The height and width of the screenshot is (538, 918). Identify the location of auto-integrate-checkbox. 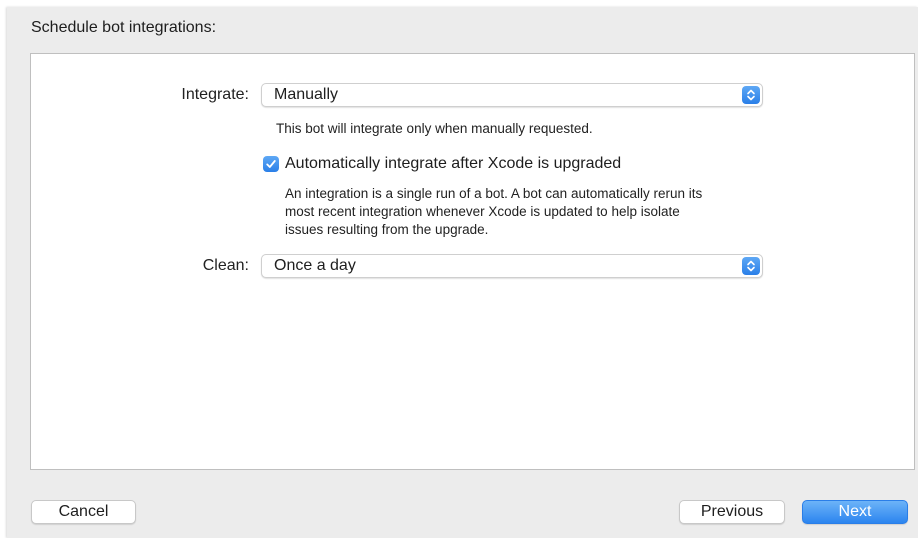
(271, 164).